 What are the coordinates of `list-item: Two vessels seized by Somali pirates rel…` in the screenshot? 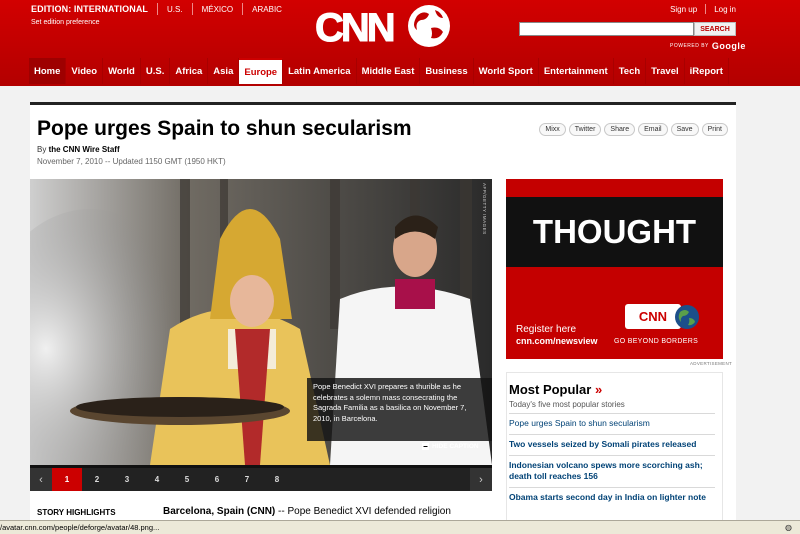 It's located at (612, 444).